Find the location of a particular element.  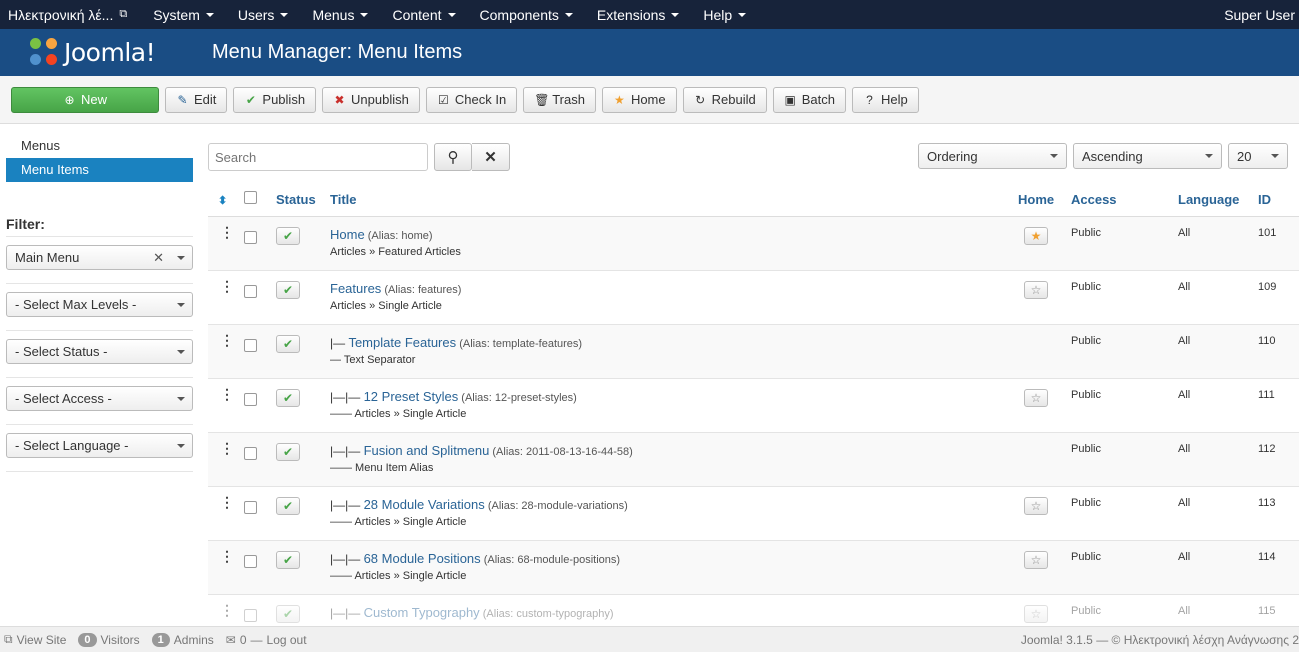

rebuild-button: ↻ Rebuild is located at coordinates (724, 99).